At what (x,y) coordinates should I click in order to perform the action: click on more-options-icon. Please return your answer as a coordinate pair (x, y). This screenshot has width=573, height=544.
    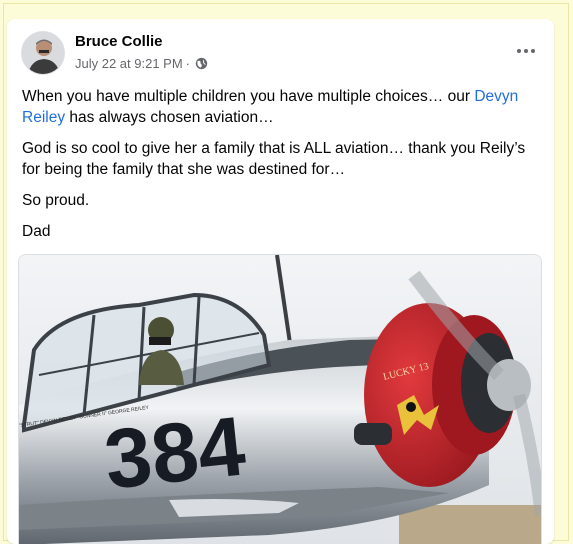
    Looking at the image, I should click on (526, 51).